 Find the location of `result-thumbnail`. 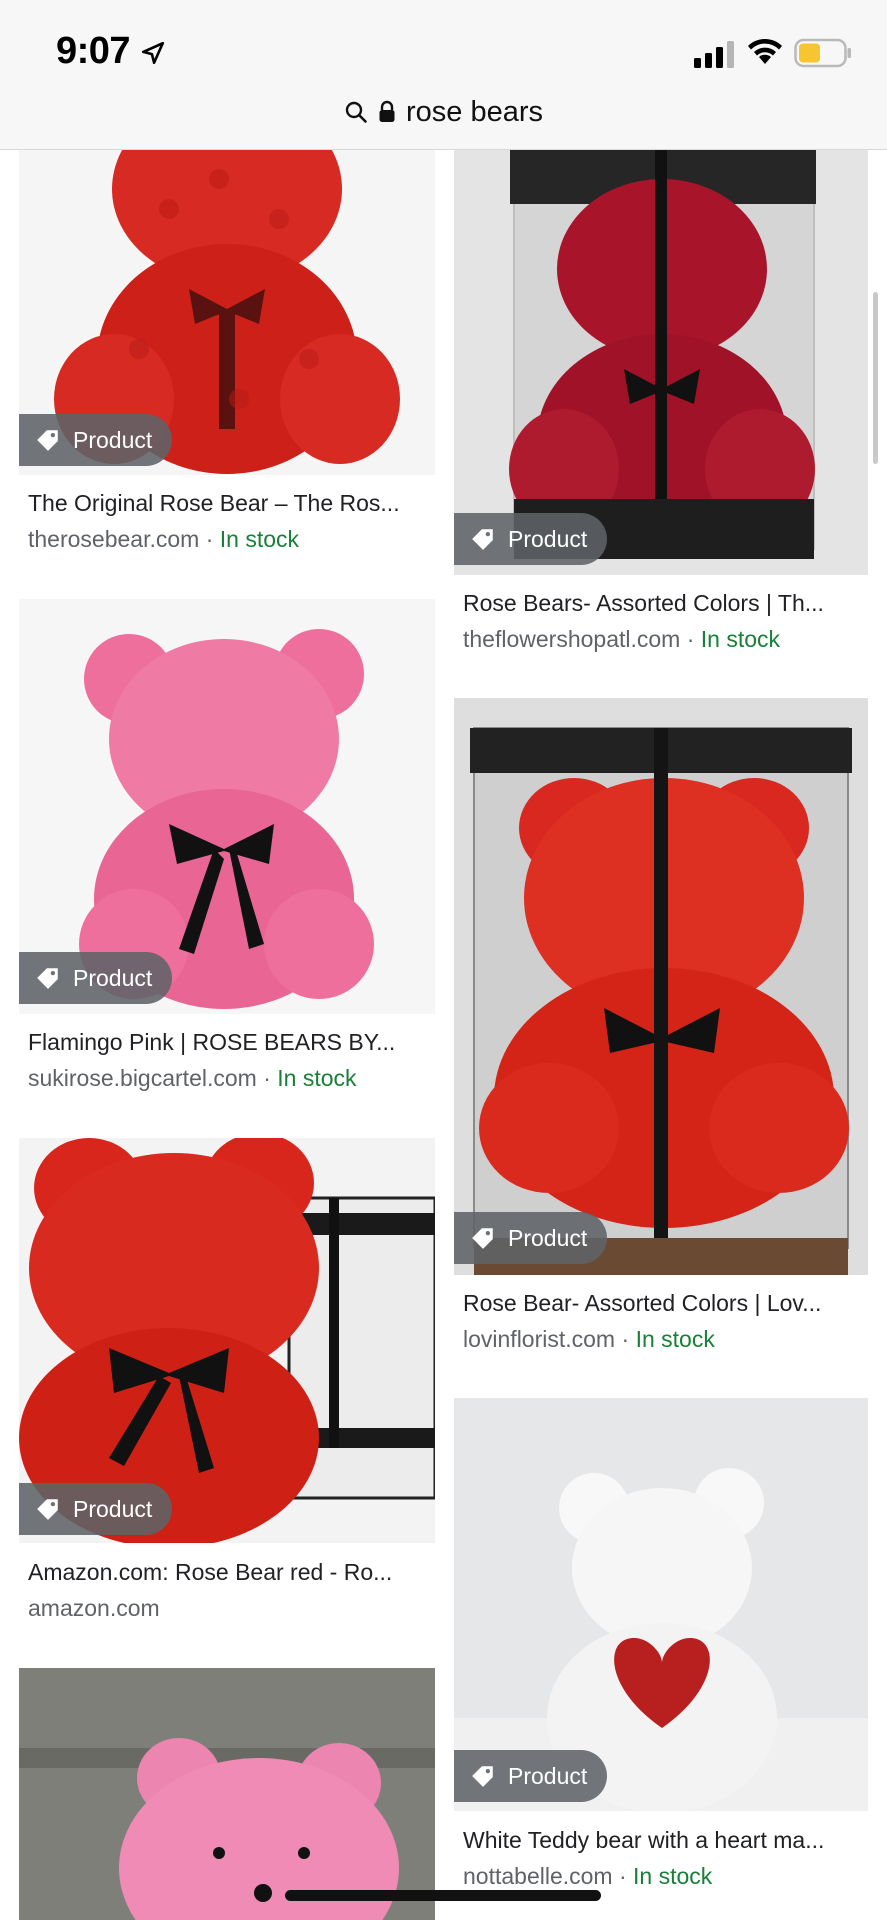

result-thumbnail is located at coordinates (227, 1794).